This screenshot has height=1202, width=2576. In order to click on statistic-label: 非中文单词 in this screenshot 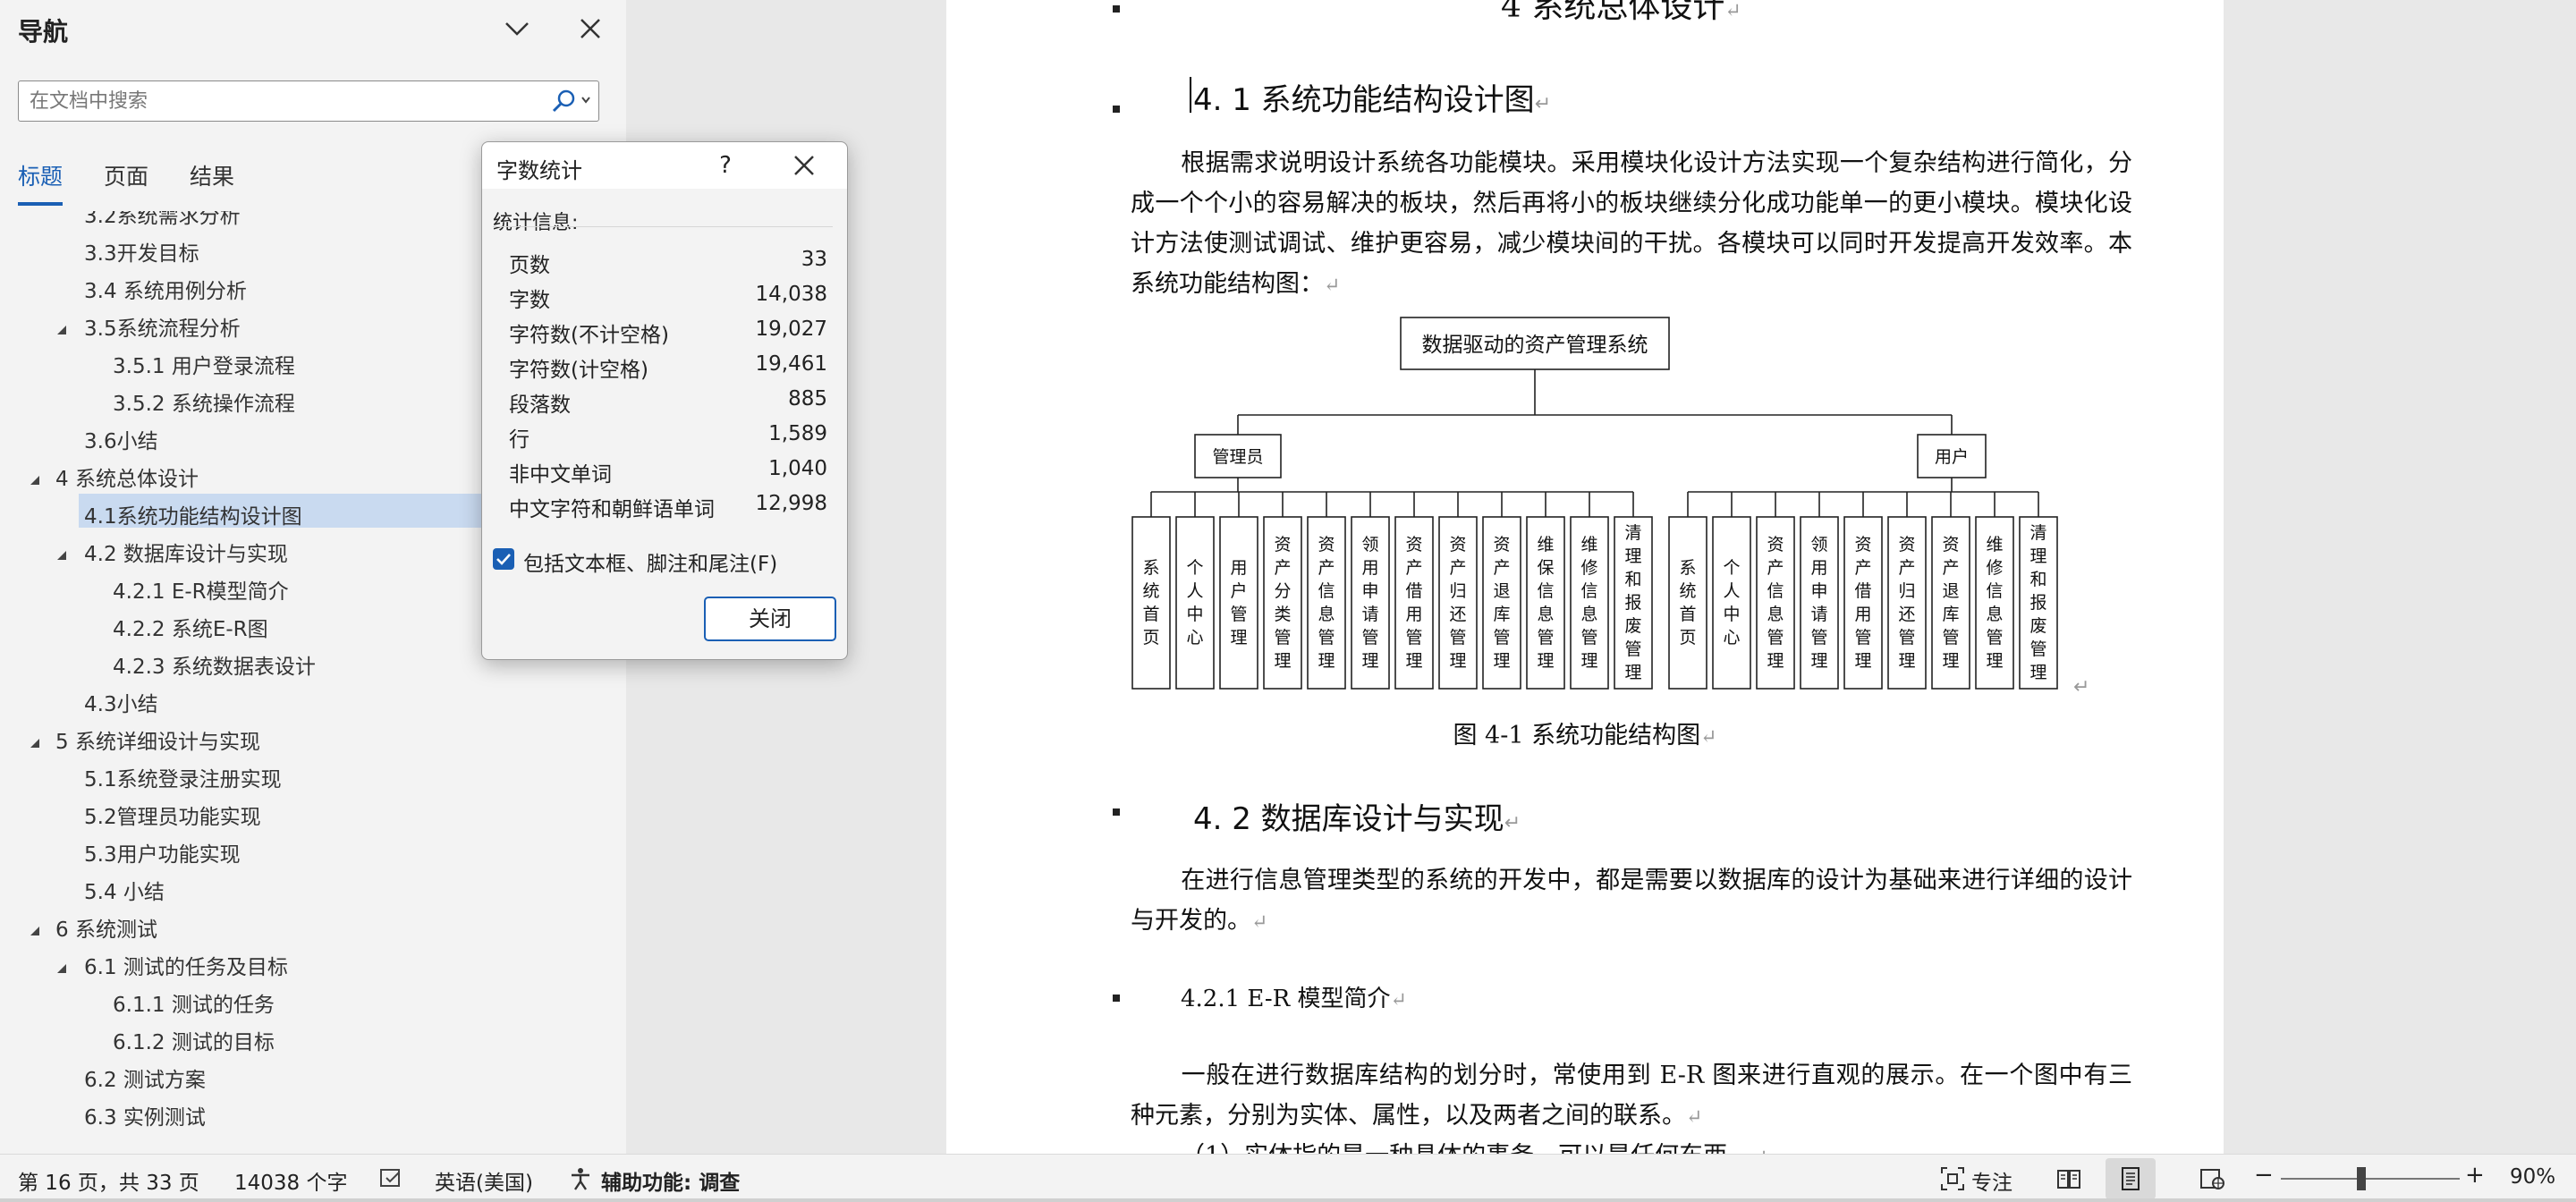, I will do `click(560, 475)`.